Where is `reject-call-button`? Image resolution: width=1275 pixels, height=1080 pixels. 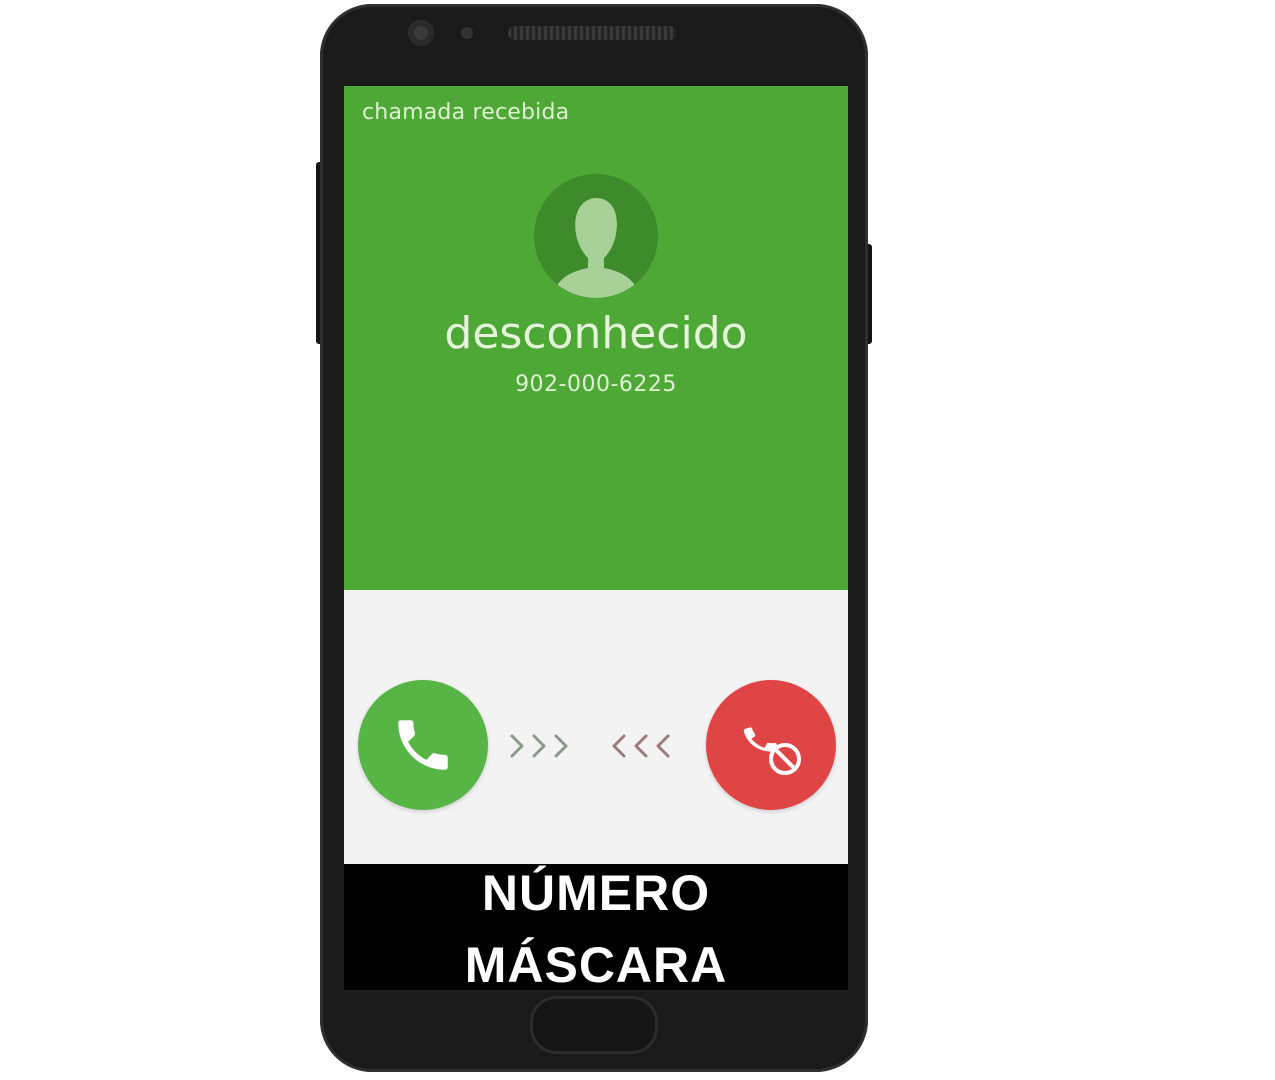 reject-call-button is located at coordinates (771, 745).